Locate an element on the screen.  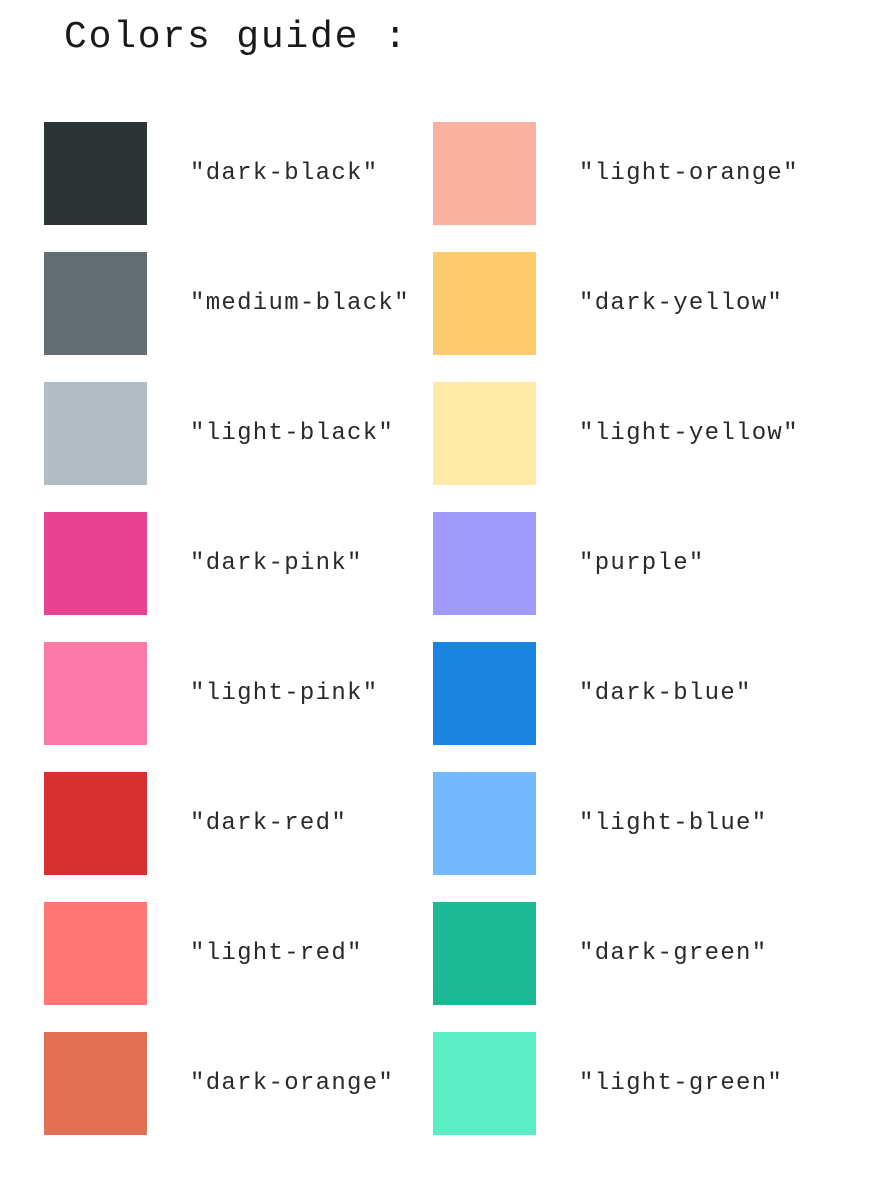
color-label: "light-yellow" is located at coordinates (689, 433).